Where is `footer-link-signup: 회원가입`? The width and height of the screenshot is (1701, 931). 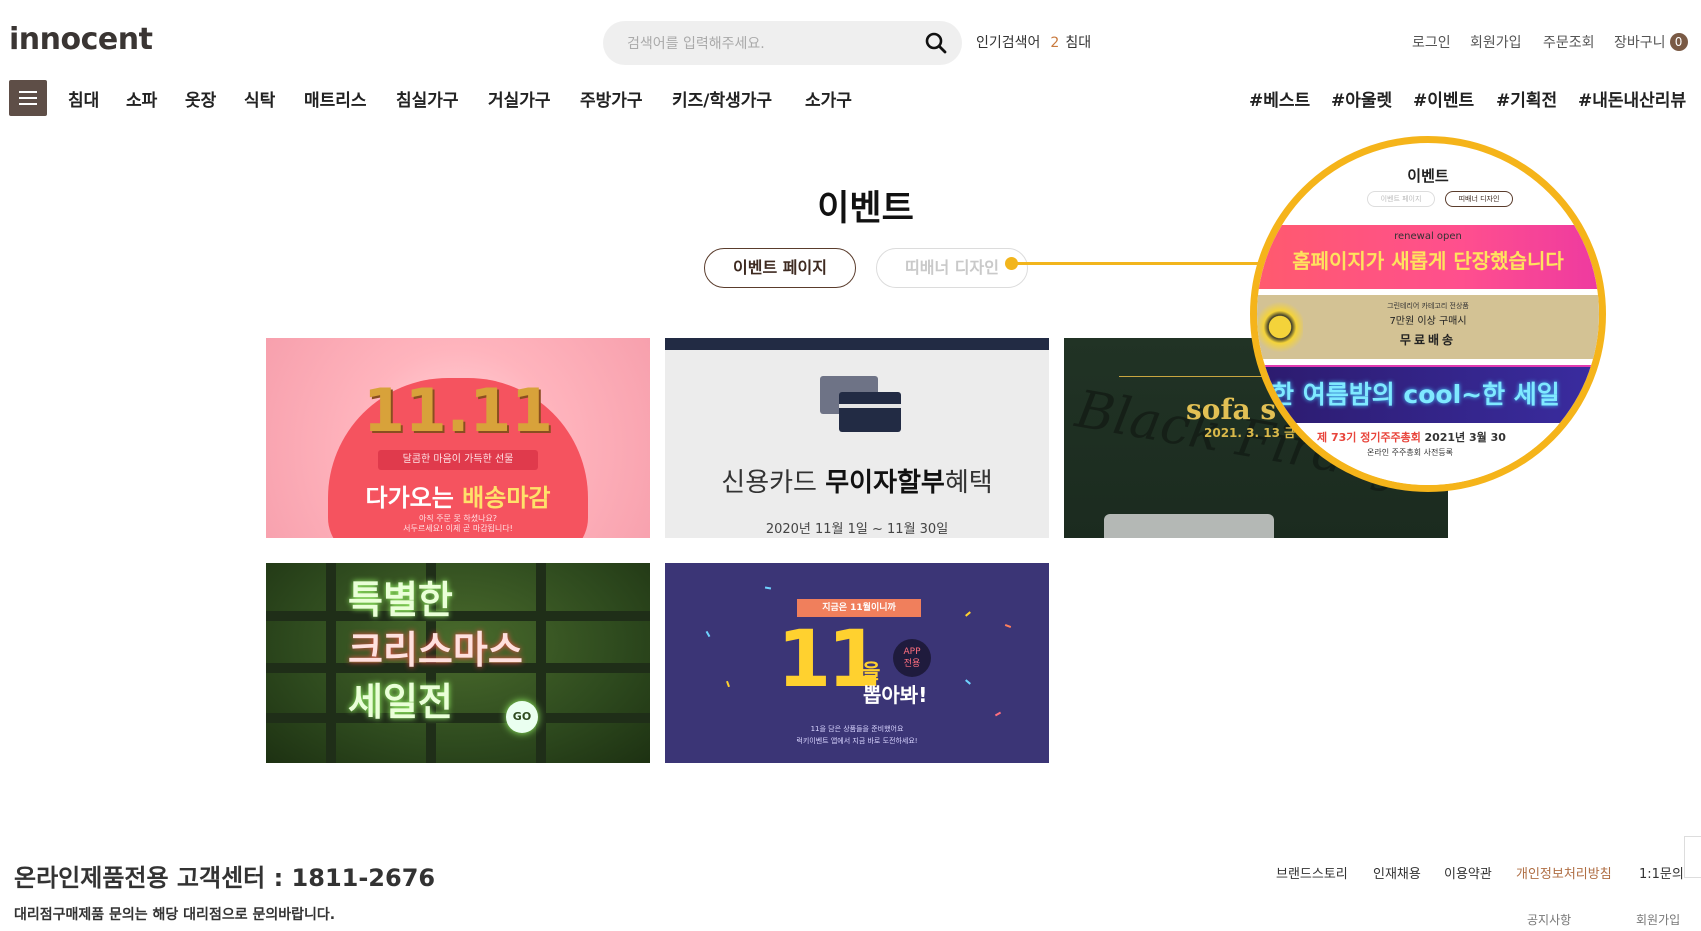
footer-link-signup: 회원가입 is located at coordinates (1658, 919).